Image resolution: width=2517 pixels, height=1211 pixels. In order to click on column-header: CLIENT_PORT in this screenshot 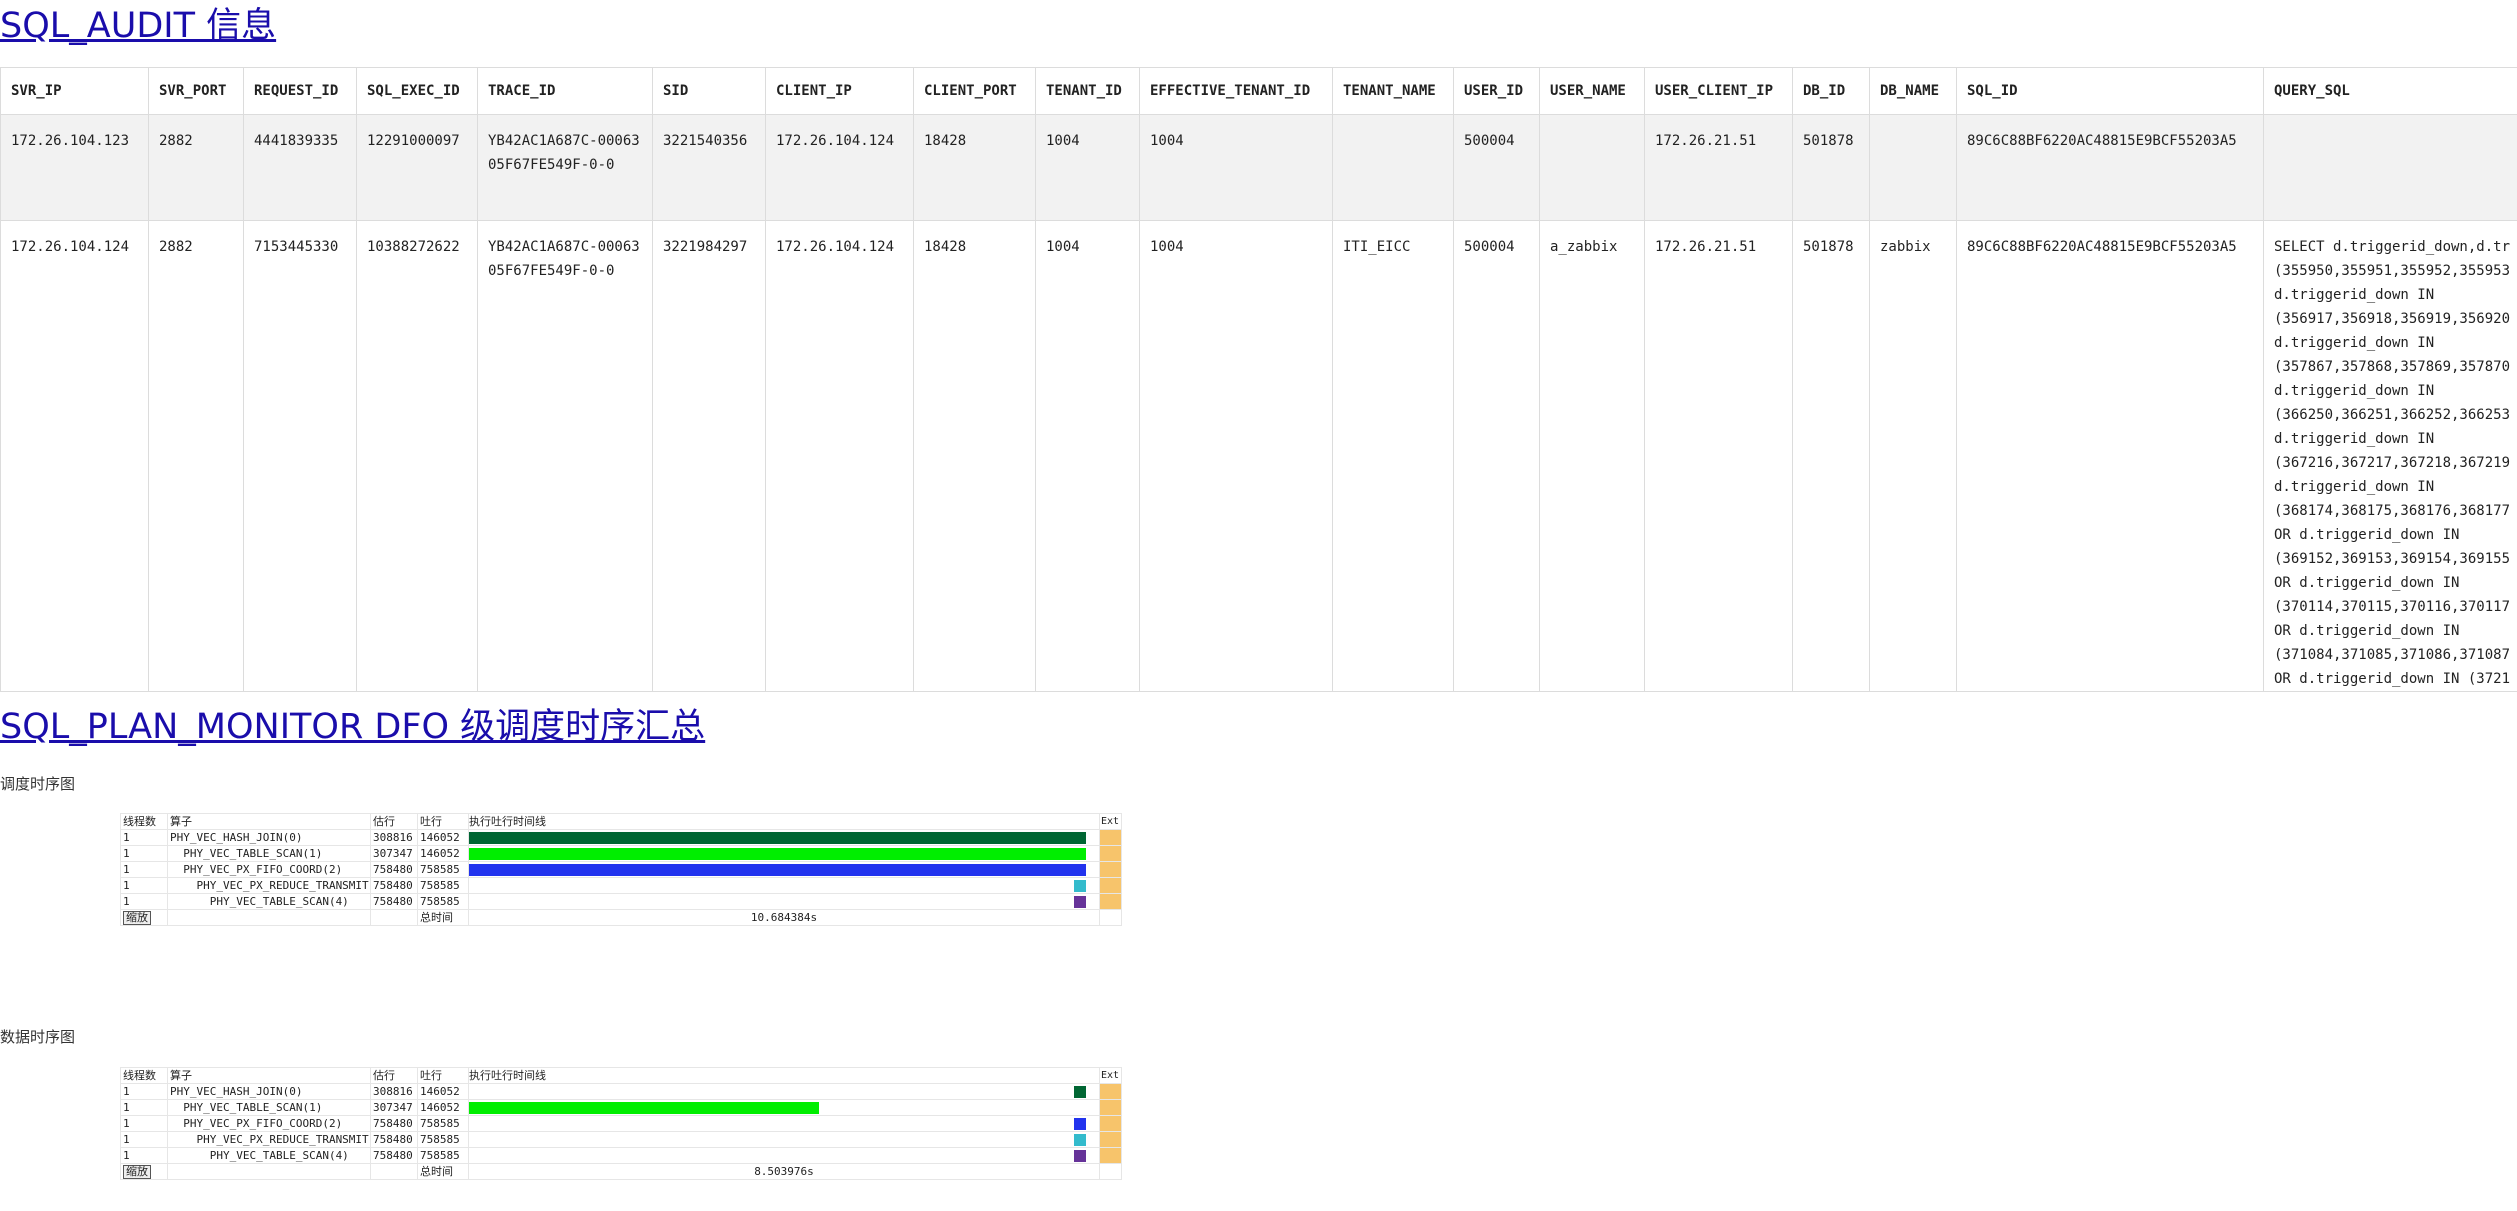, I will do `click(974, 91)`.